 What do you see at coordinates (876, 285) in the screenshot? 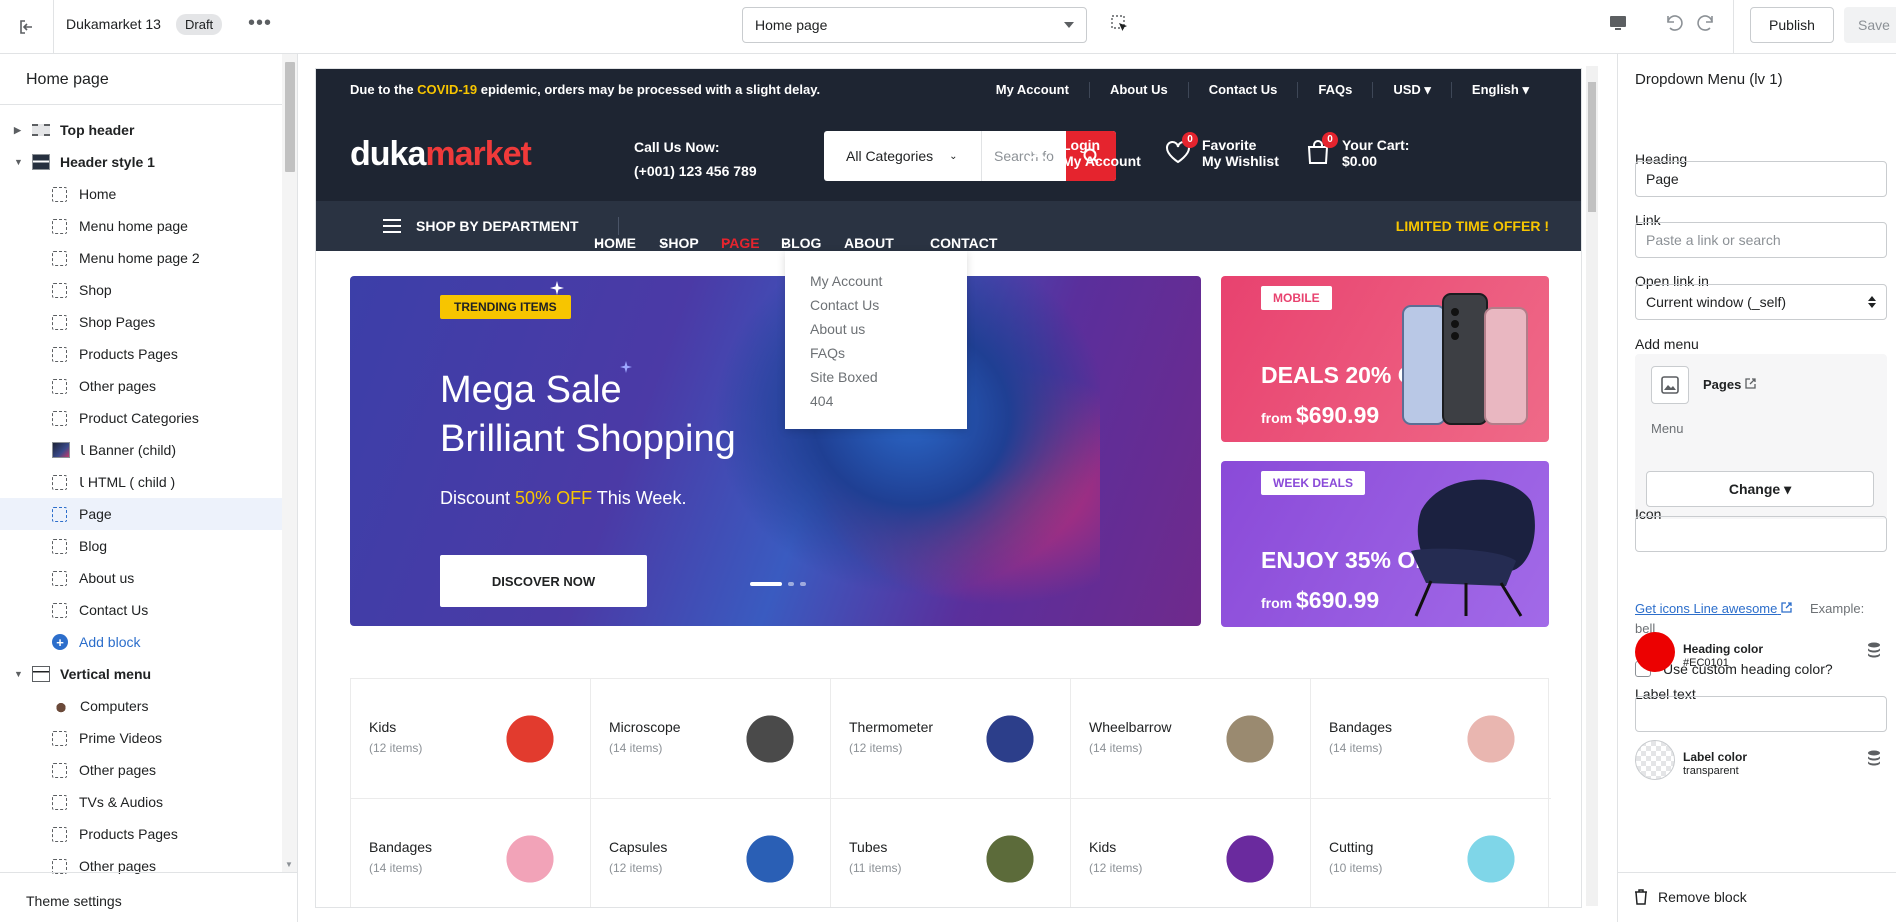
I see `dropdown-item-my-account: My Account` at bounding box center [876, 285].